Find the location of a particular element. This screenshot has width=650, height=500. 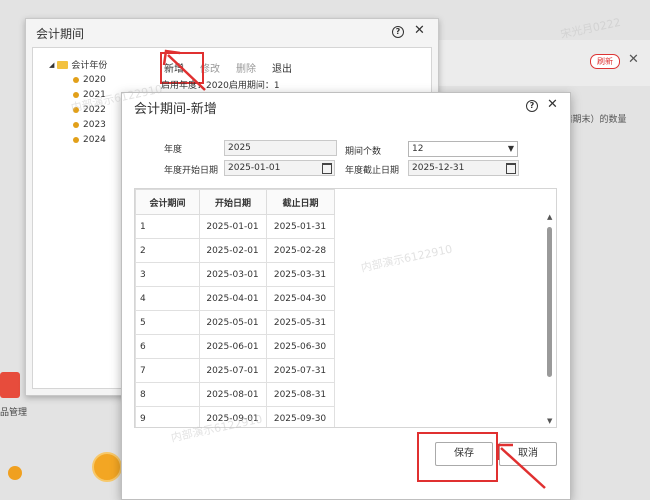

start-date-cell: 2025-07-01 is located at coordinates (233, 370).